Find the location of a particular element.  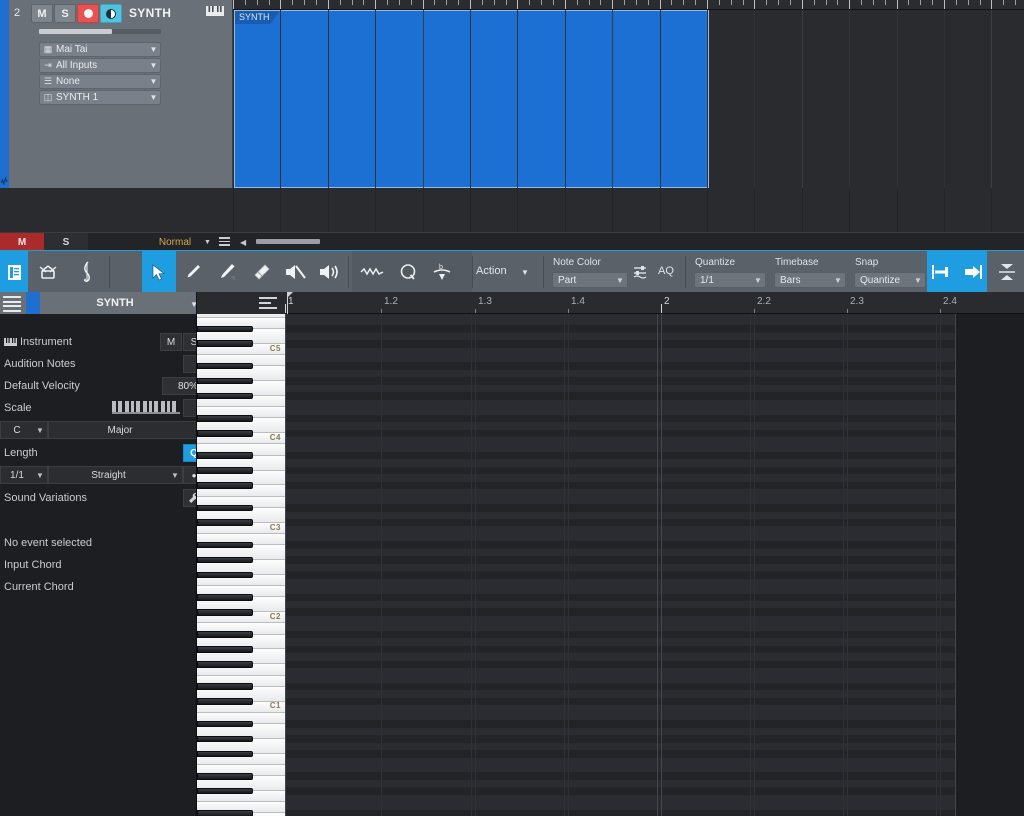

pencil-tool-icon is located at coordinates (227, 272).